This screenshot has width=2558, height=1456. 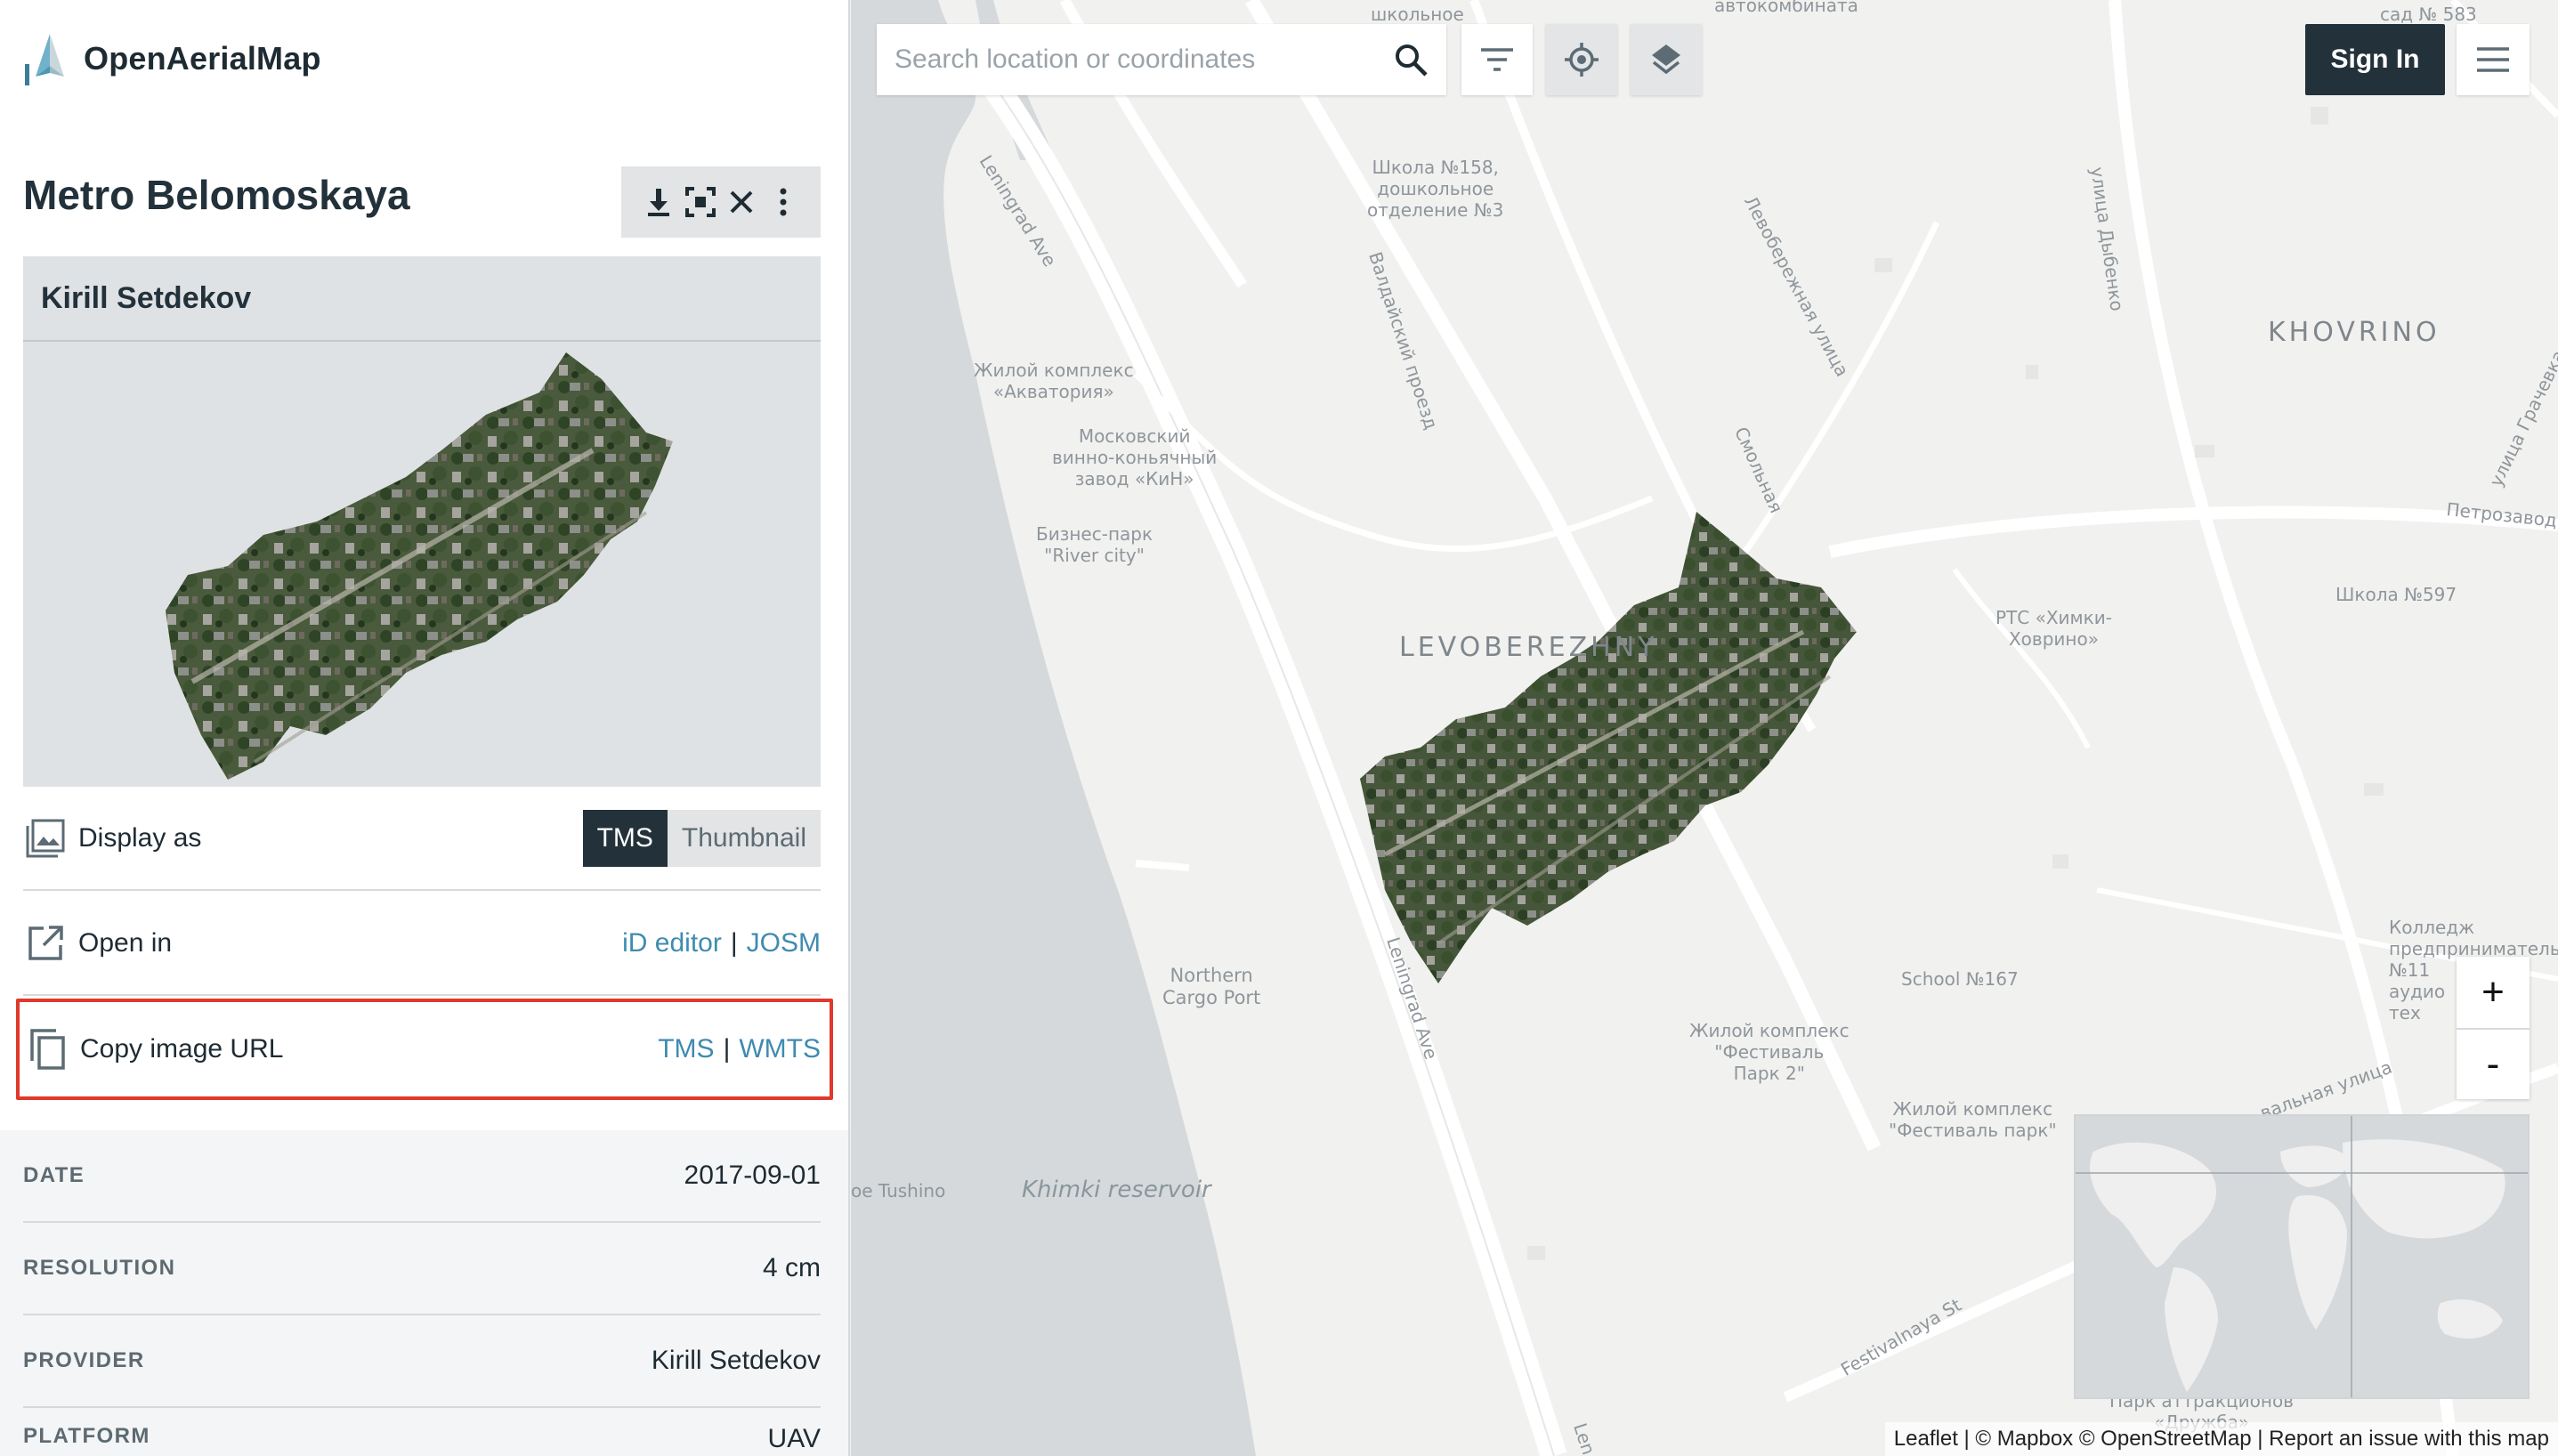 I want to click on close-icon, so click(x=741, y=202).